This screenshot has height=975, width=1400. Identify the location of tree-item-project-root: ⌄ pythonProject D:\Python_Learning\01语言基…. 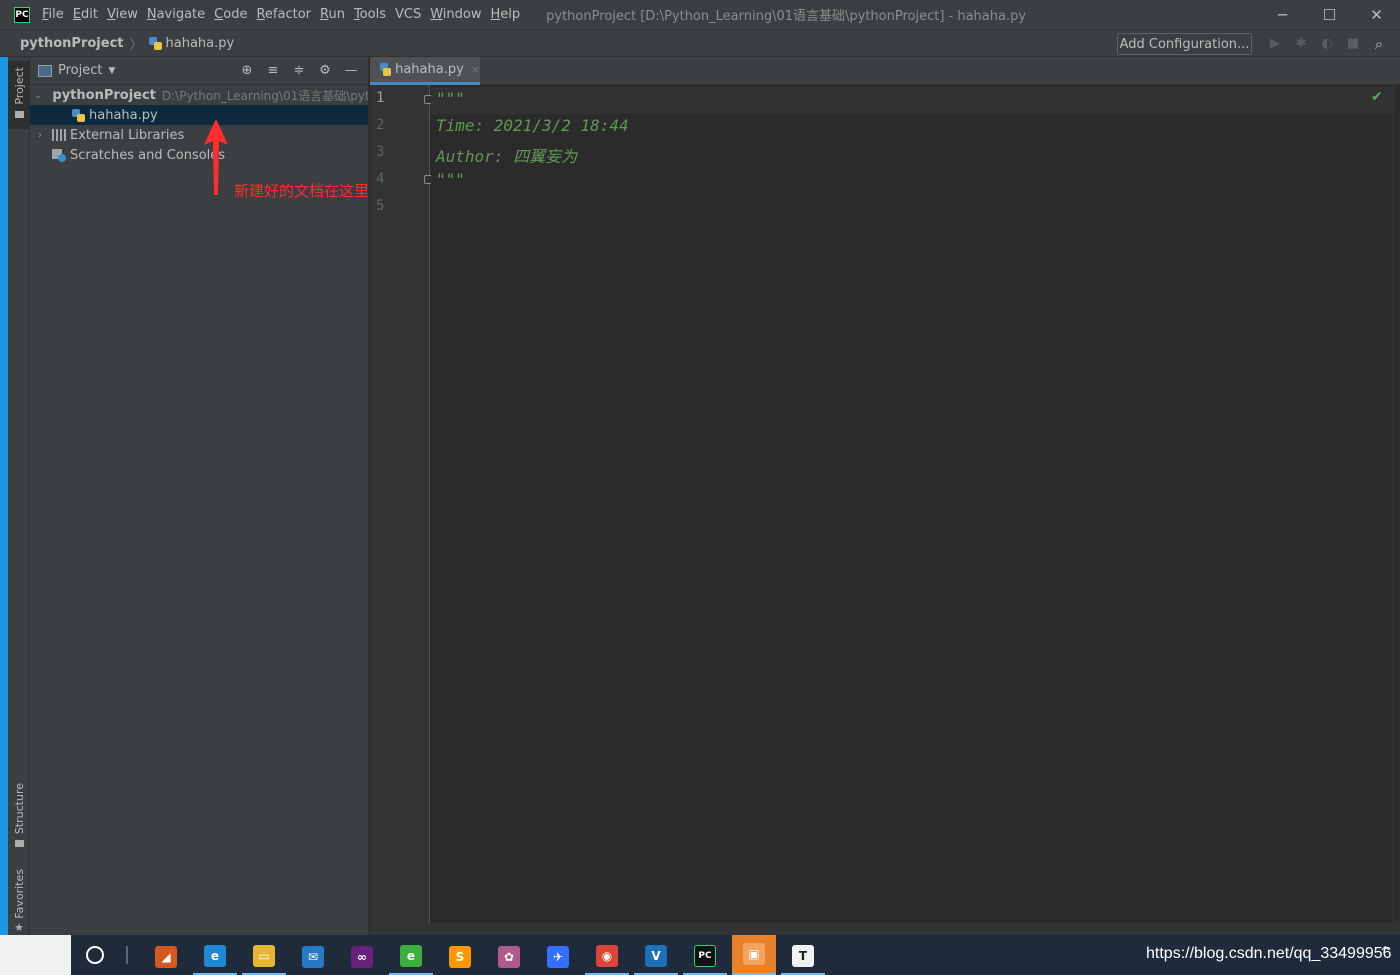
(199, 95).